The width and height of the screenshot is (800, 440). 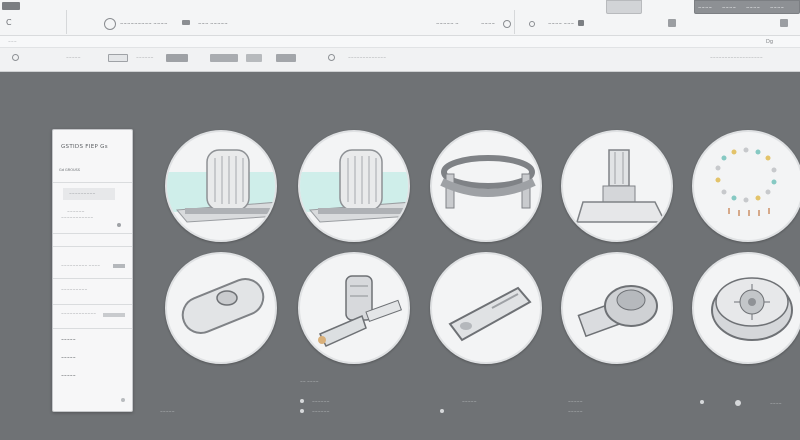 I want to click on product-tile-bead-ring-component, so click(x=746, y=188).